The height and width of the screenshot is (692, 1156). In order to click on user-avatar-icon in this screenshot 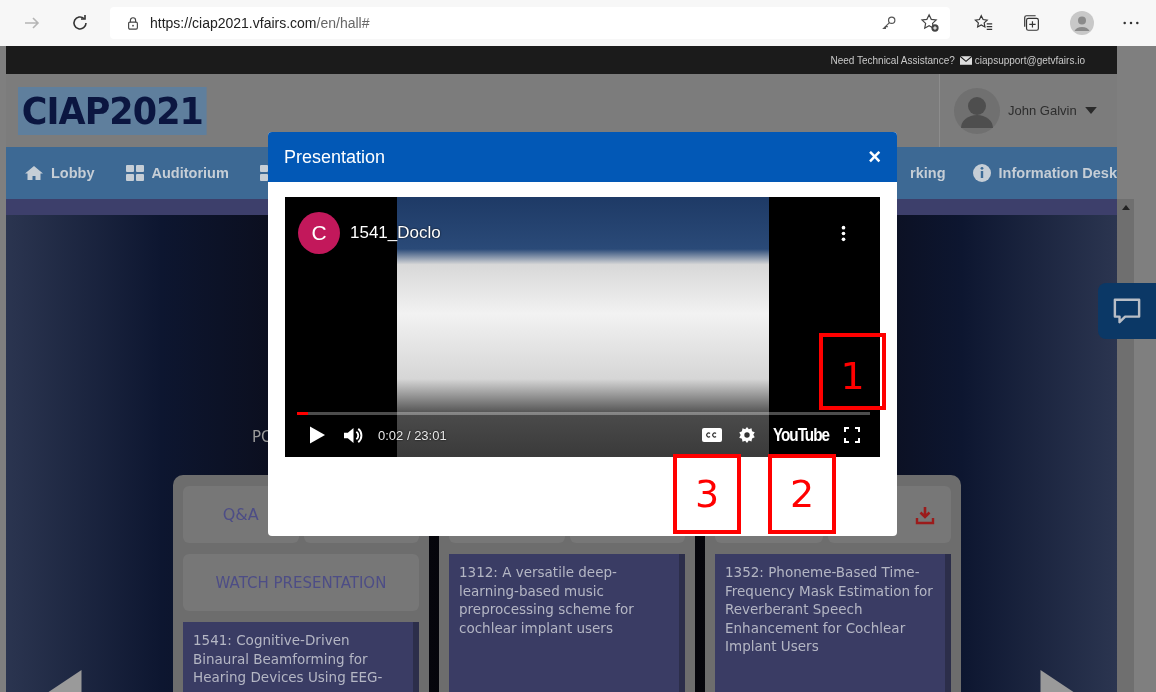, I will do `click(977, 110)`.